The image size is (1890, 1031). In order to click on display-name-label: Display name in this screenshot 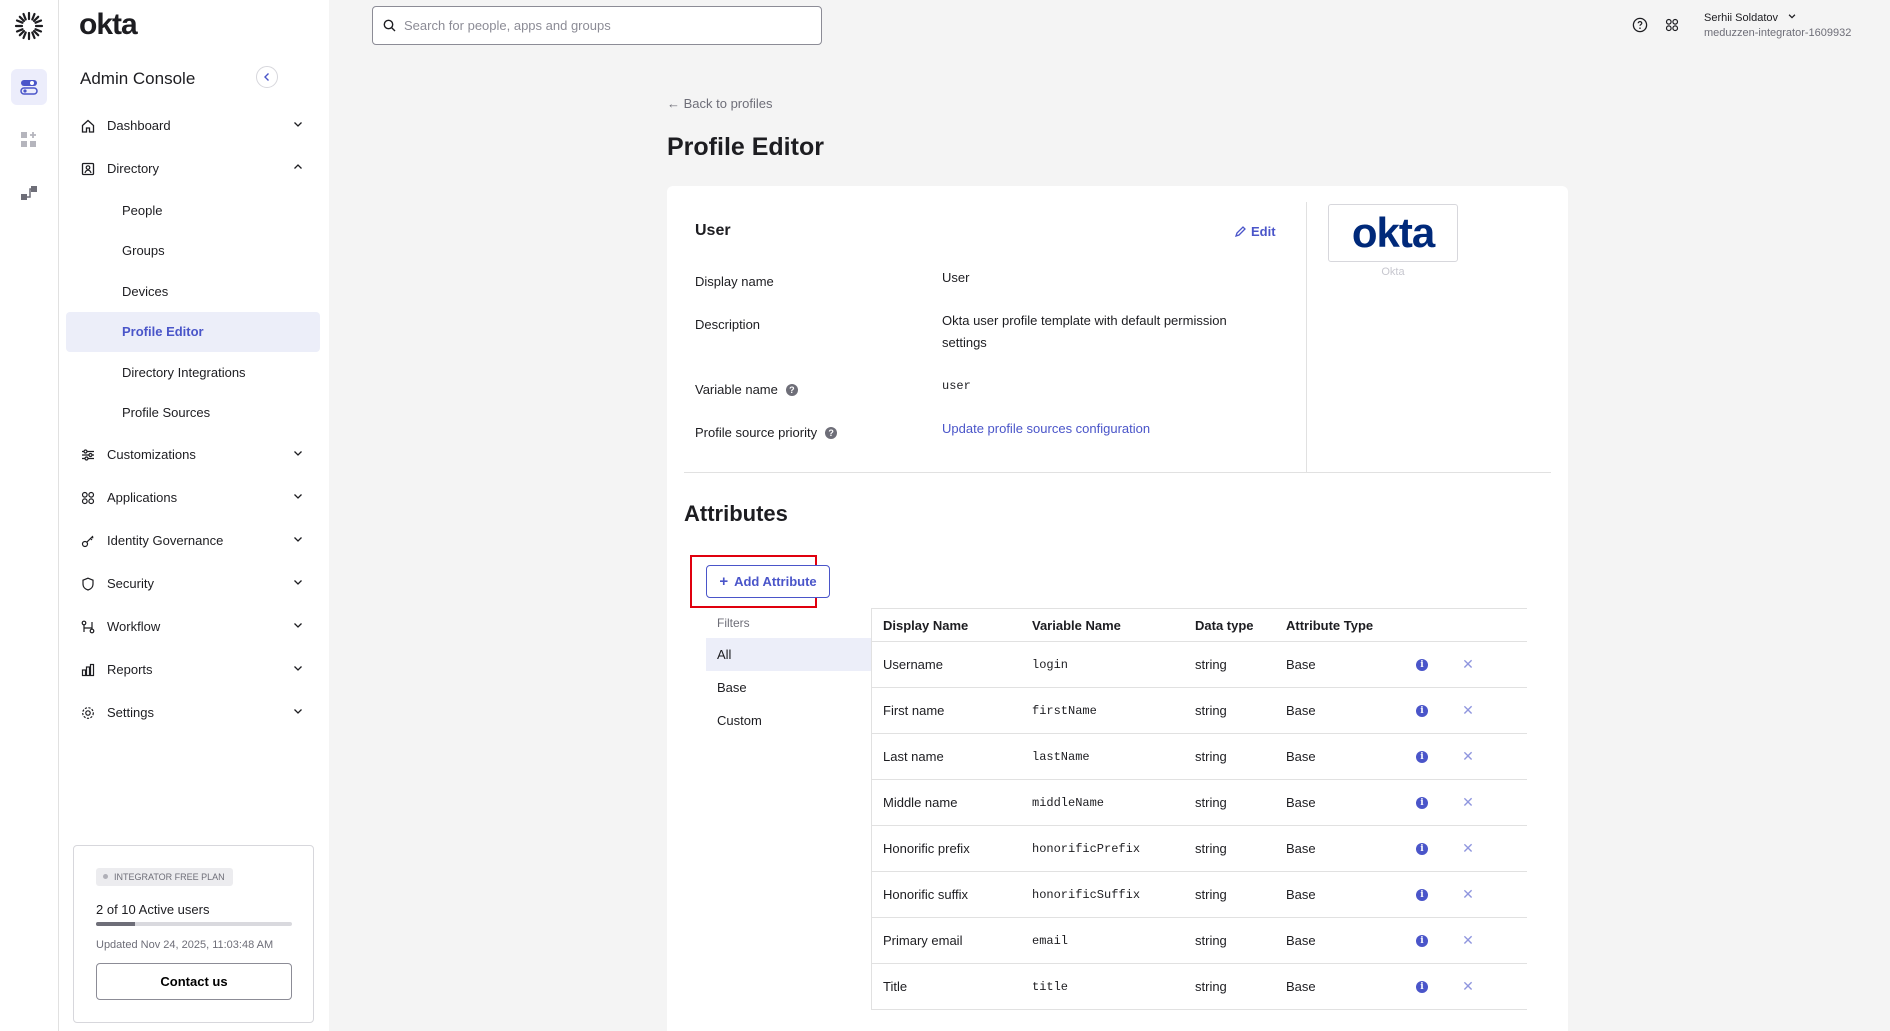, I will do `click(734, 281)`.